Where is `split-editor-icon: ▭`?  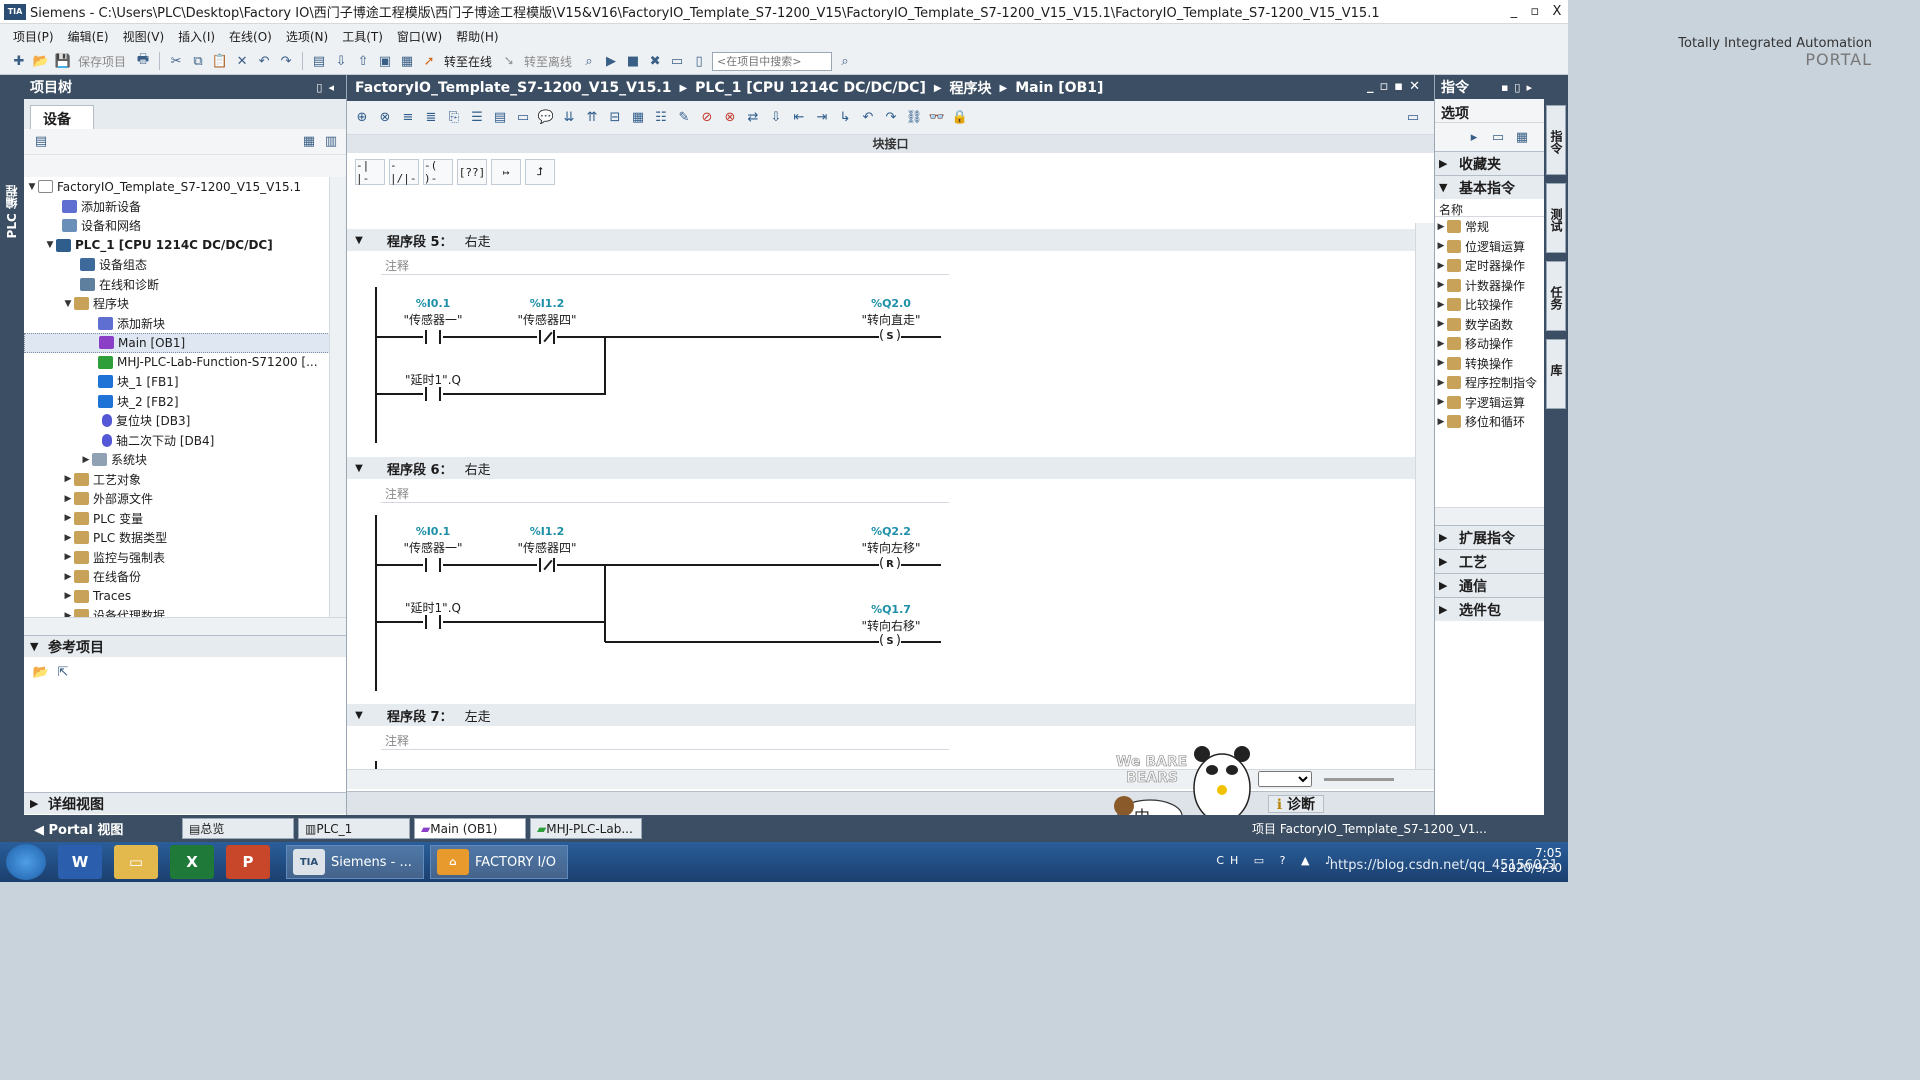 split-editor-icon: ▭ is located at coordinates (1413, 118).